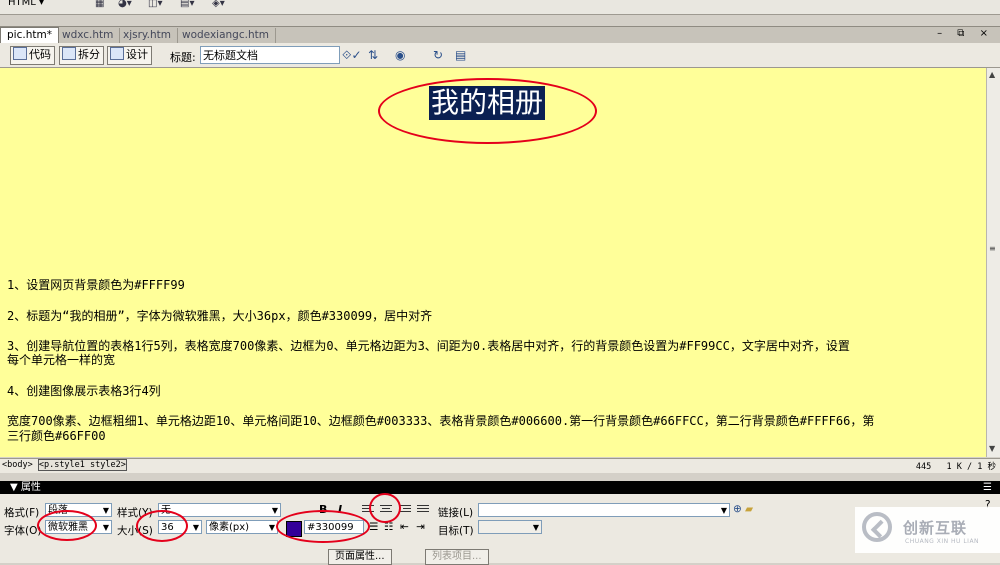 The height and width of the screenshot is (565, 1000). I want to click on font-value: 微软雅黑, so click(68, 527).